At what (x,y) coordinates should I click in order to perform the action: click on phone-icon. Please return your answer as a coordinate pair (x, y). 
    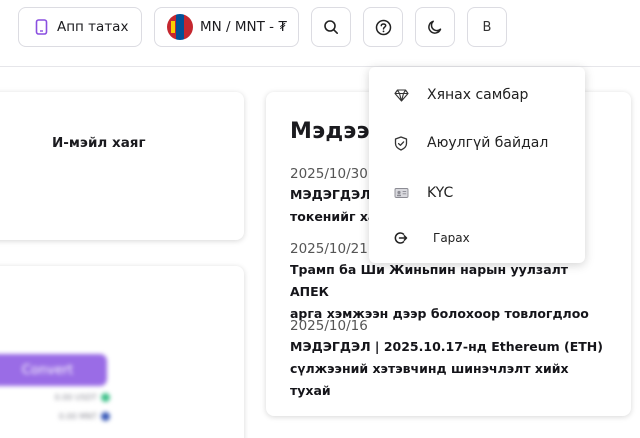
    Looking at the image, I should click on (41, 27).